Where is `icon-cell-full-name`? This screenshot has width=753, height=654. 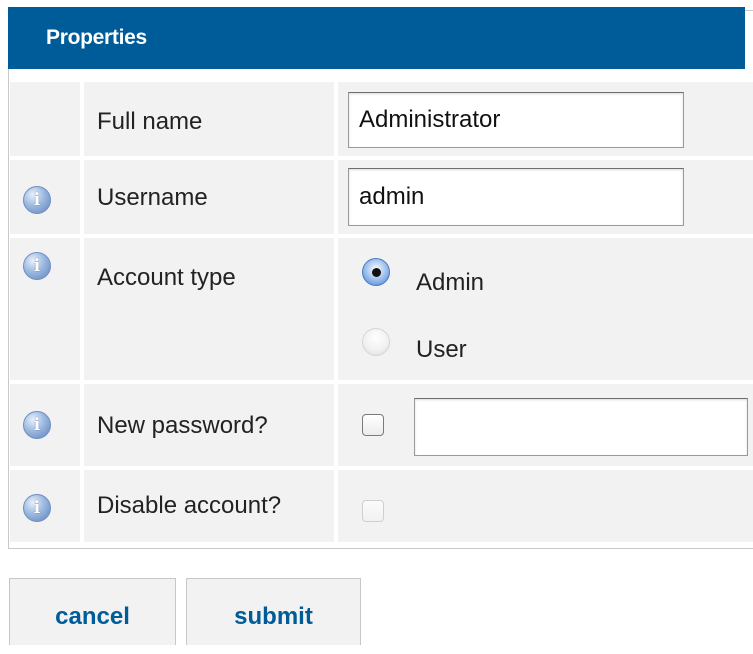
icon-cell-full-name is located at coordinates (45, 119).